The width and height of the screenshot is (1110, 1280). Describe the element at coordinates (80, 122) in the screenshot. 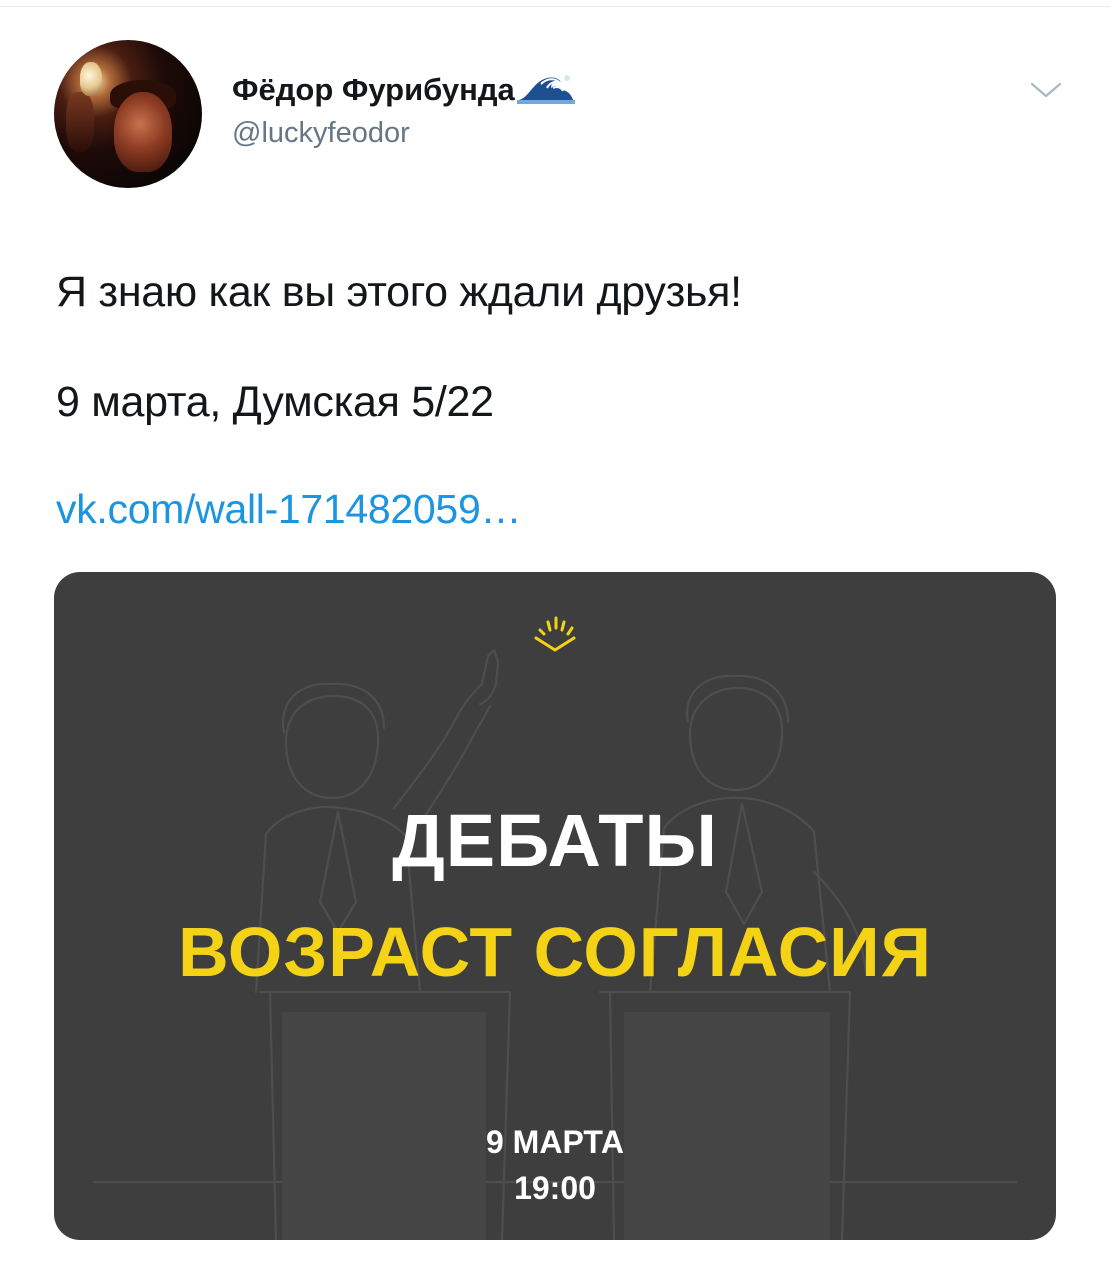

I see `avatar-hand` at that location.